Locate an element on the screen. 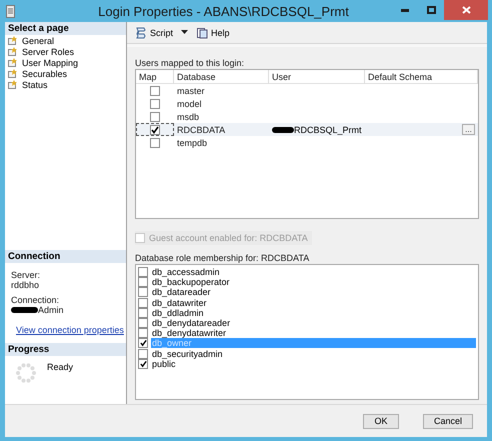 This screenshot has width=492, height=441. role-item: db_denydatareader is located at coordinates (313, 323).